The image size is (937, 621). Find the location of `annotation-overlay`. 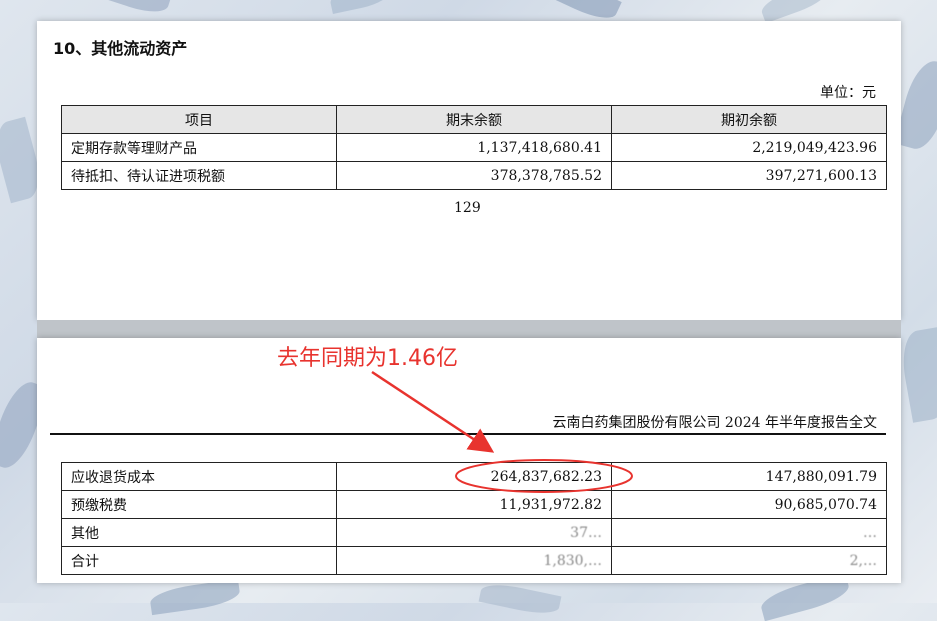

annotation-overlay is located at coordinates (502, 431).